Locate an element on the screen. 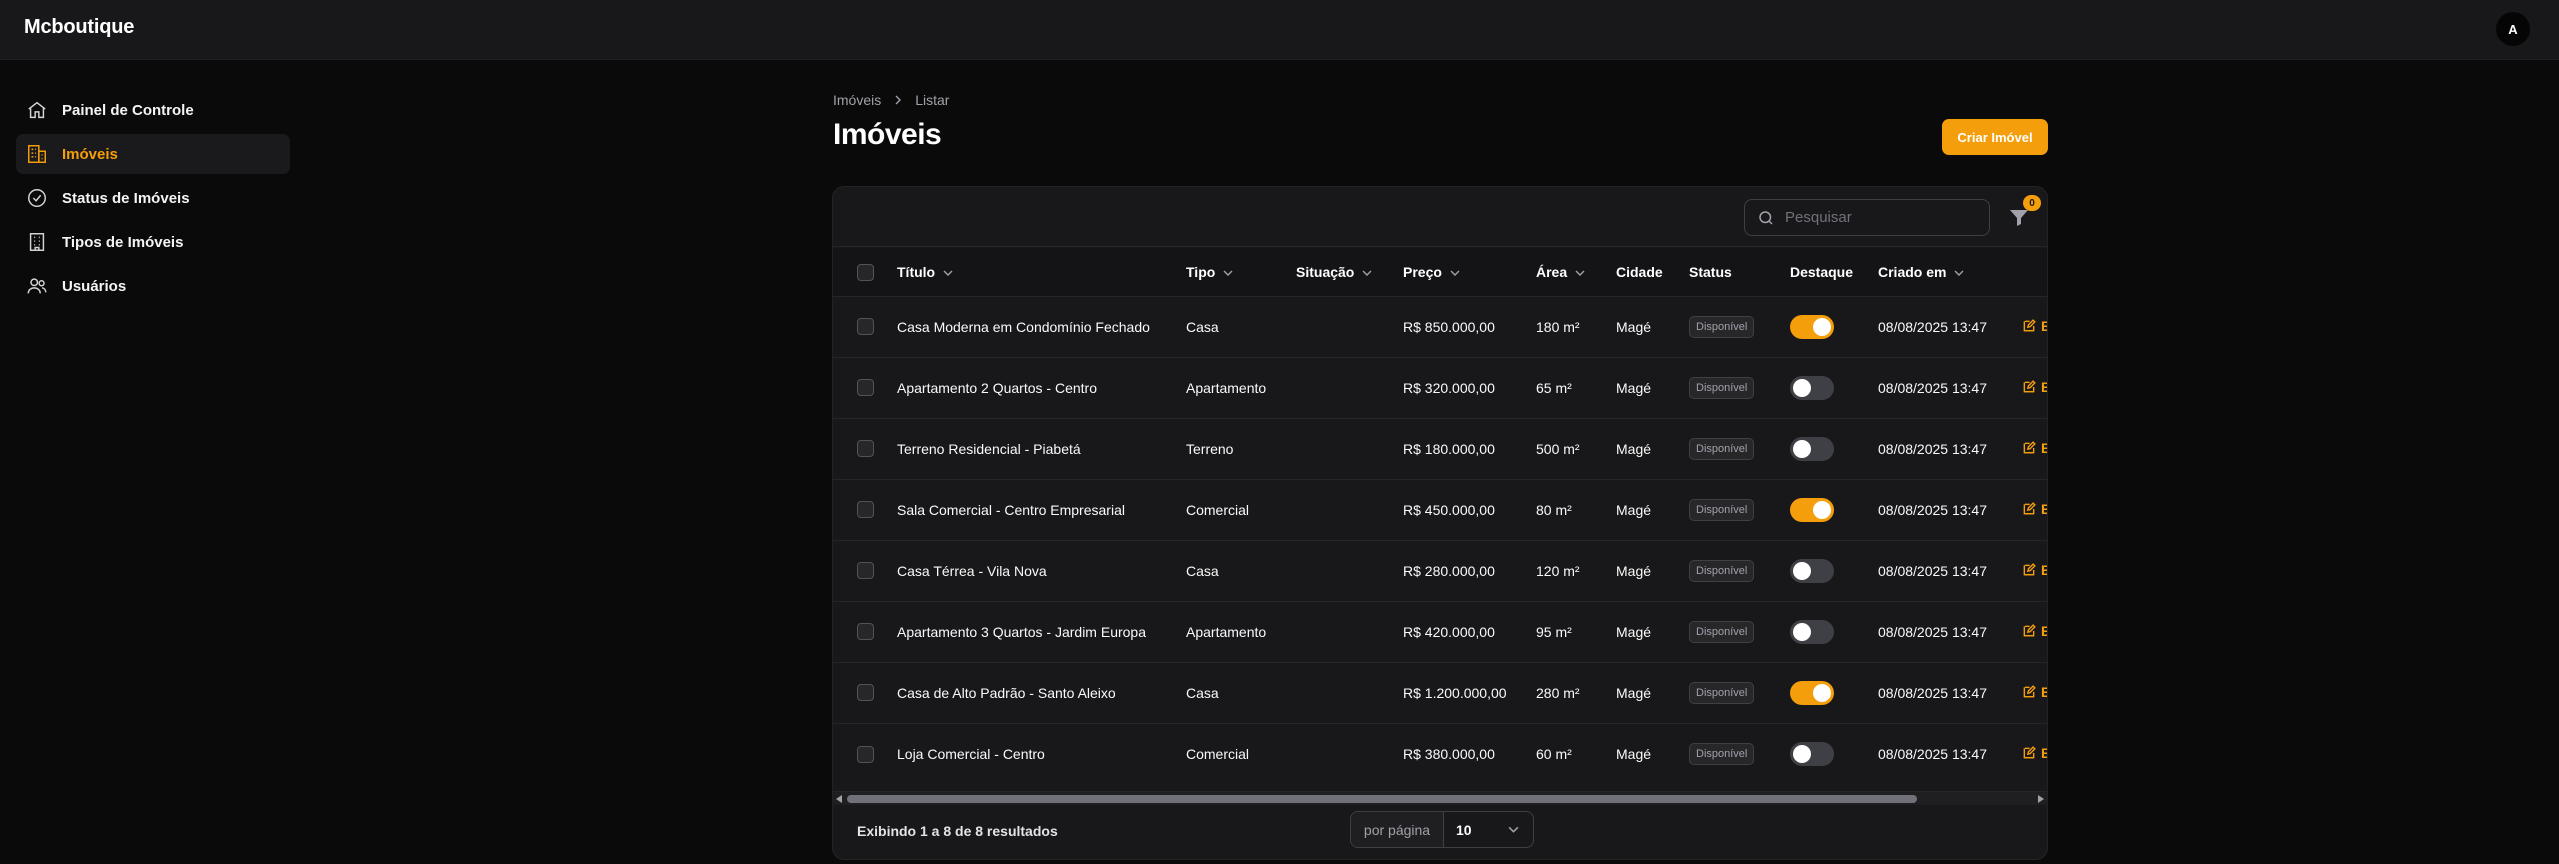 Image resolution: width=2559 pixels, height=864 pixels. column-header-titulo: Título is located at coordinates (1041, 272).